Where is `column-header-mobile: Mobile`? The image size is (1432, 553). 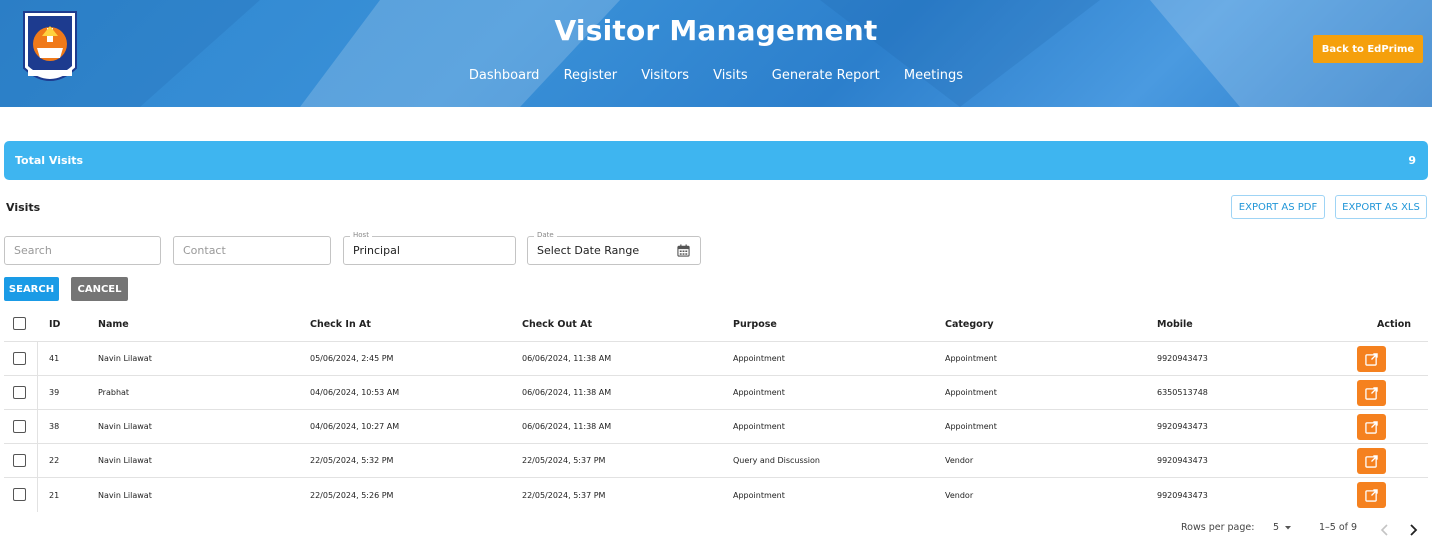 column-header-mobile: Mobile is located at coordinates (1175, 324).